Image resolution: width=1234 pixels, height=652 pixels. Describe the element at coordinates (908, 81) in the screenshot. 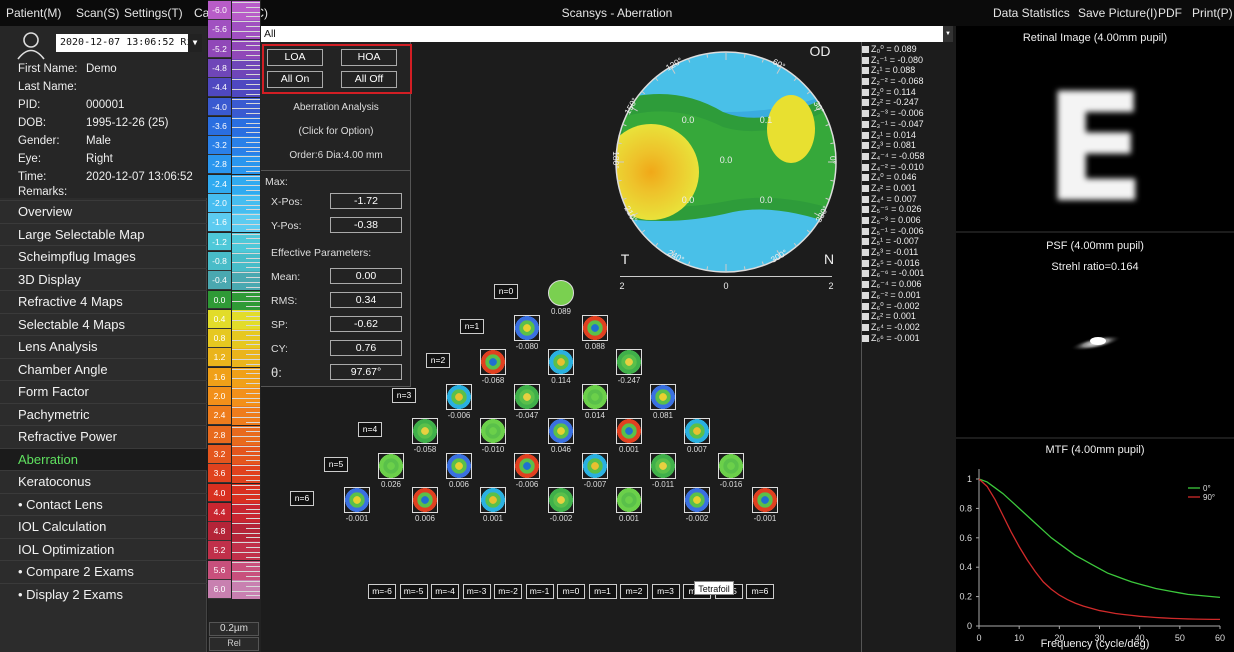

I see `zernike-list-item: Z₂⁻² = -0.068` at that location.